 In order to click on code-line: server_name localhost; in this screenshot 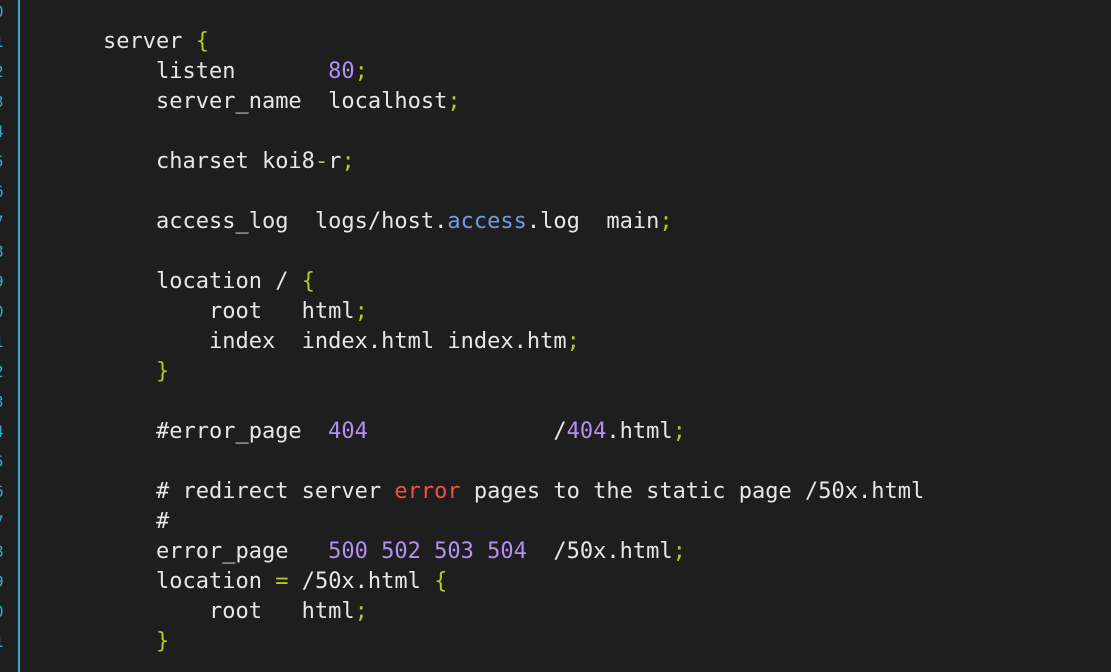, I will do `click(603, 102)`.